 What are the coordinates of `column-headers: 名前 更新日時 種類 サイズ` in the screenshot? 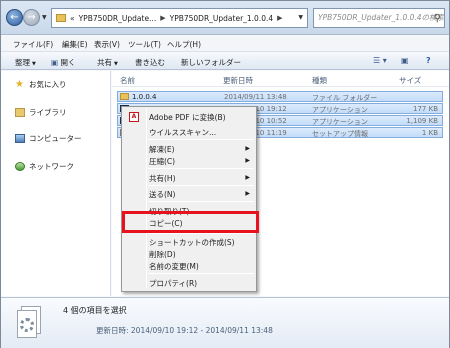 It's located at (280, 79).